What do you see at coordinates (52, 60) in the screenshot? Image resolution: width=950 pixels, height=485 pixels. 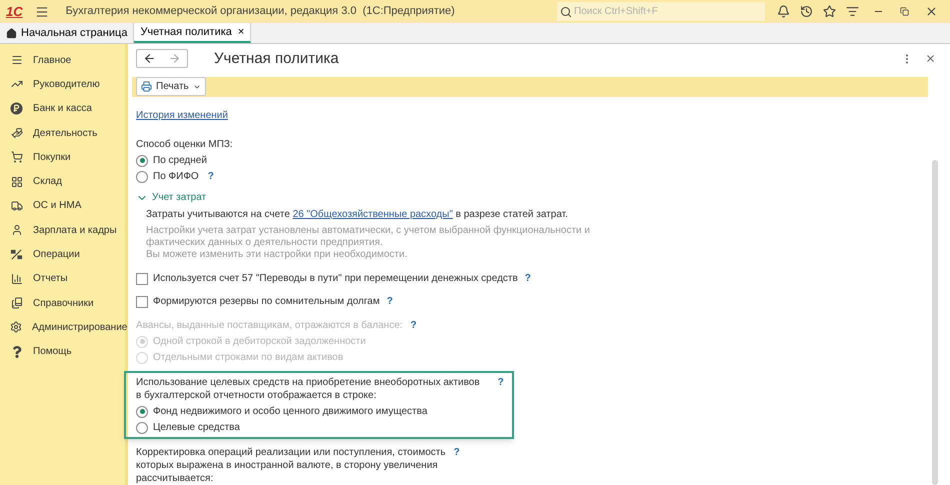 I see `sidebar-item: Главное` at bounding box center [52, 60].